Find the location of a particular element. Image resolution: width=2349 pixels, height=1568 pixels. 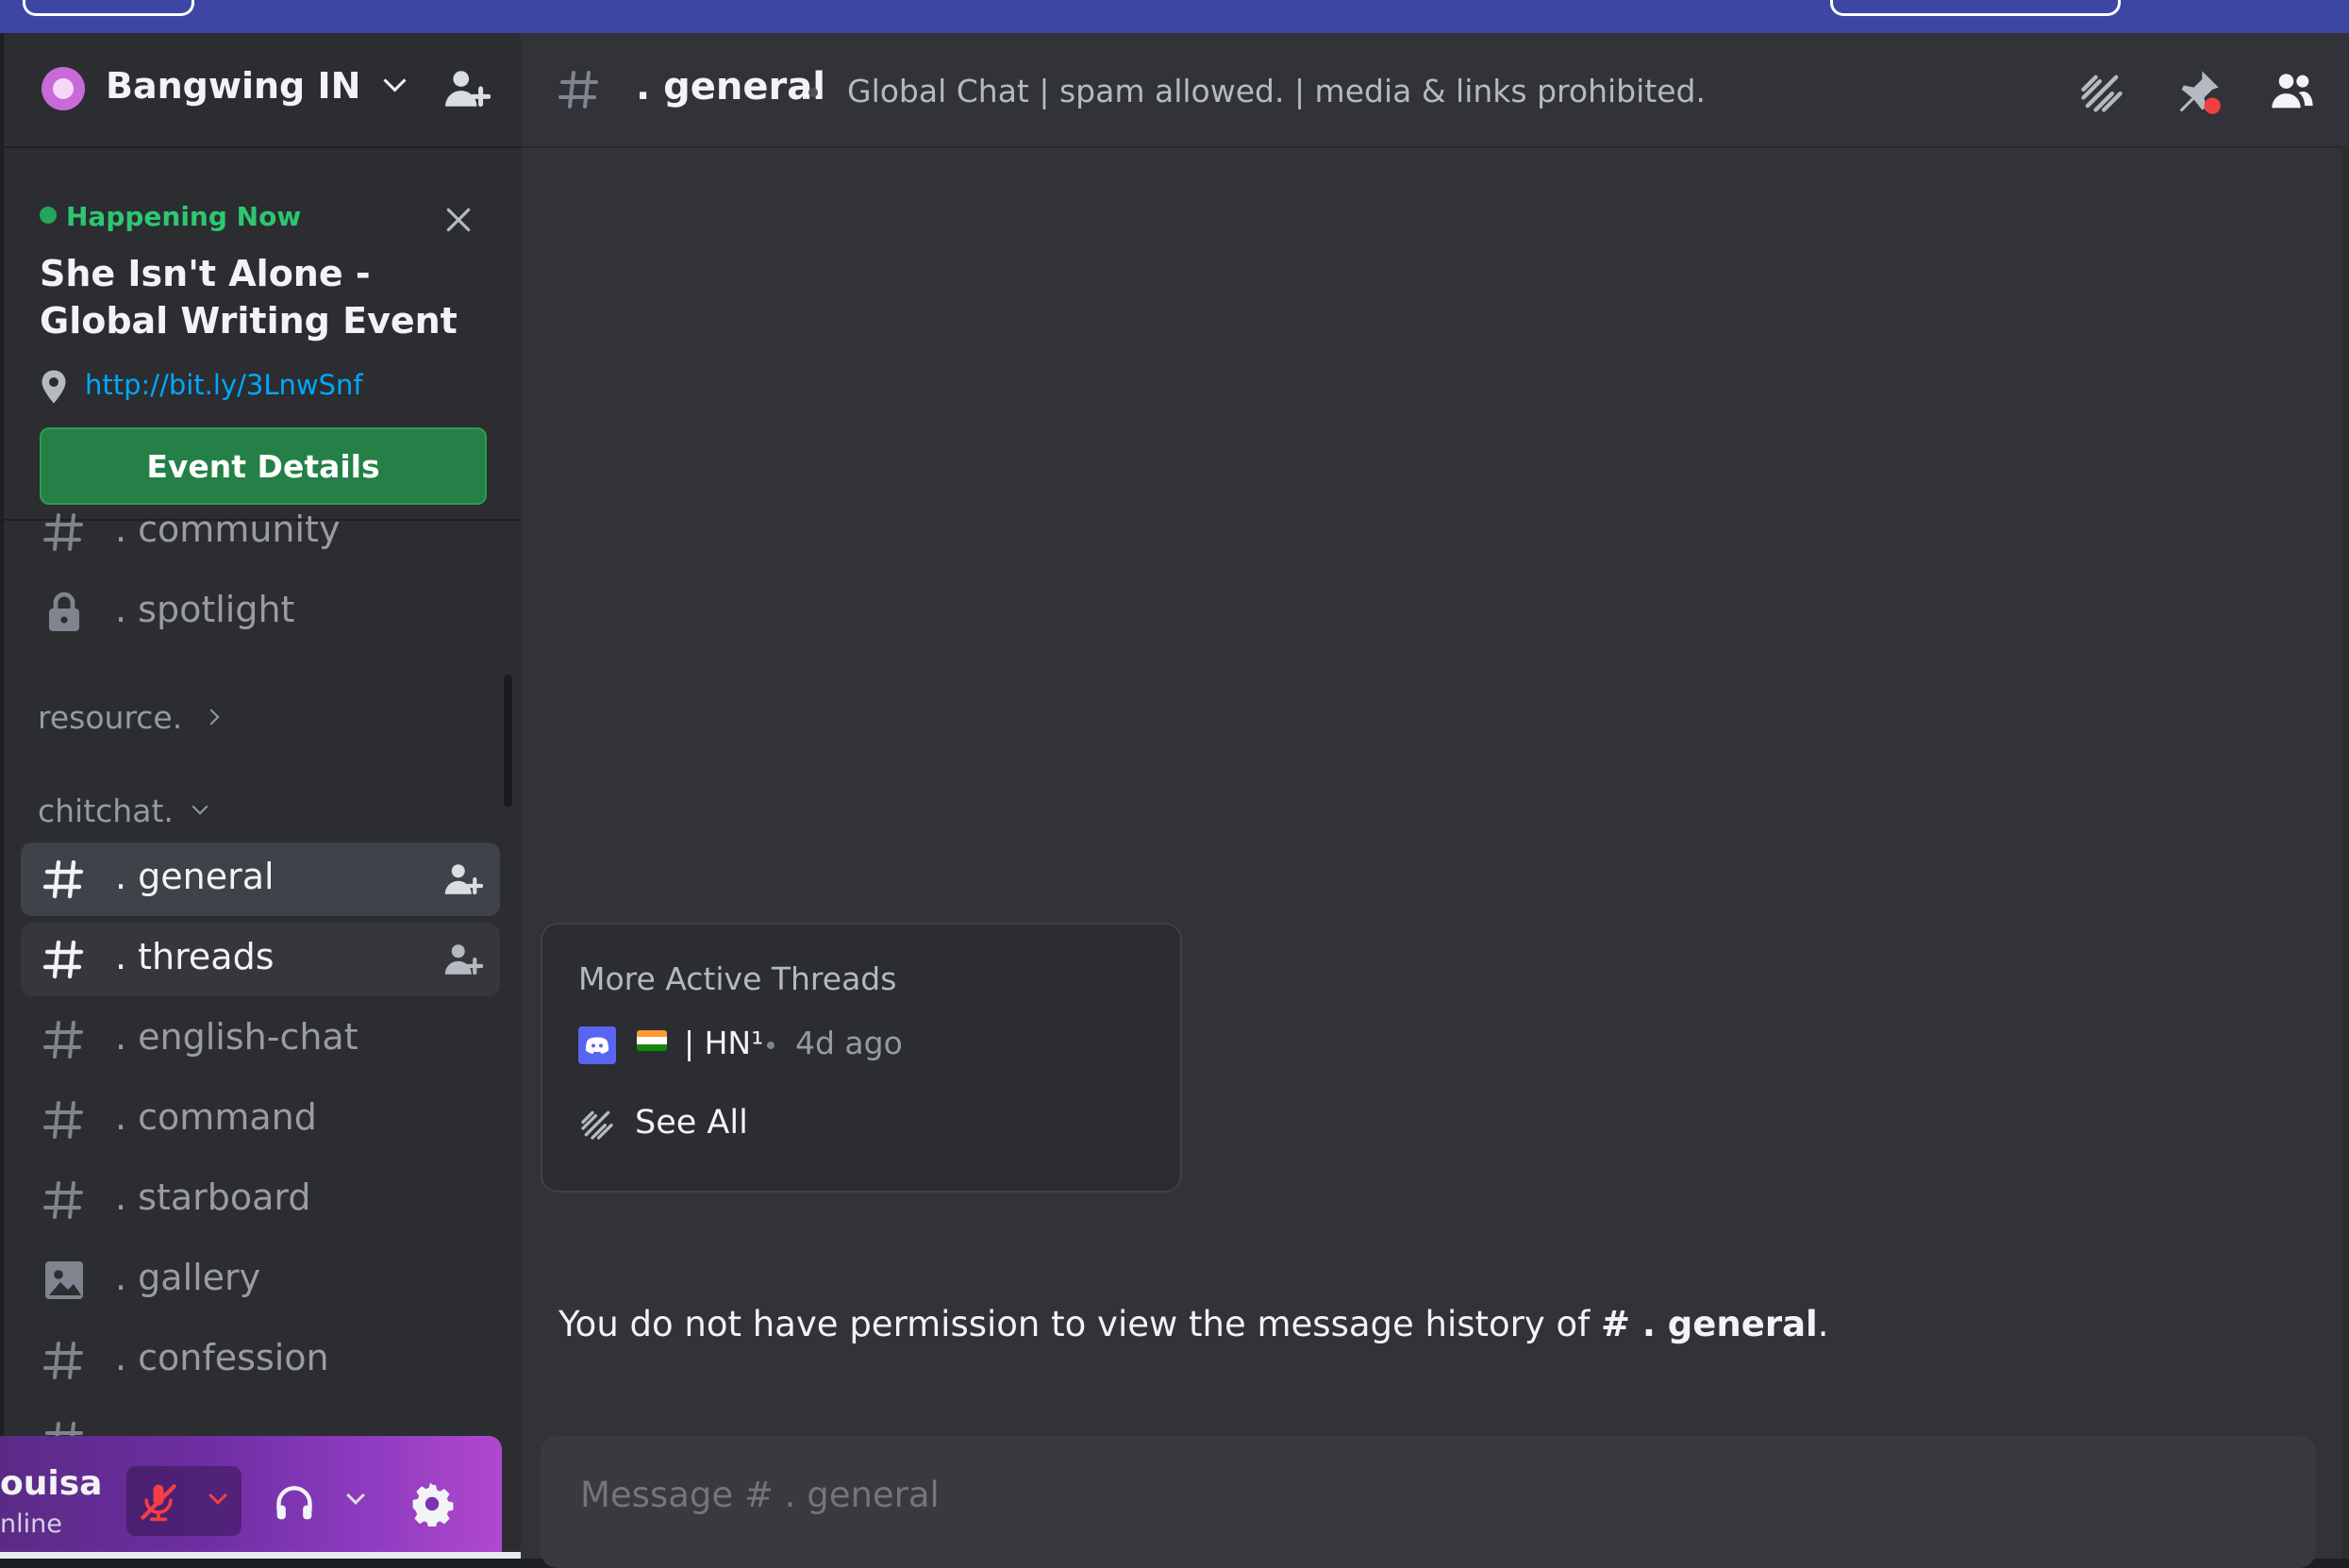

channel-gallery: . gallery is located at coordinates (260, 1280).